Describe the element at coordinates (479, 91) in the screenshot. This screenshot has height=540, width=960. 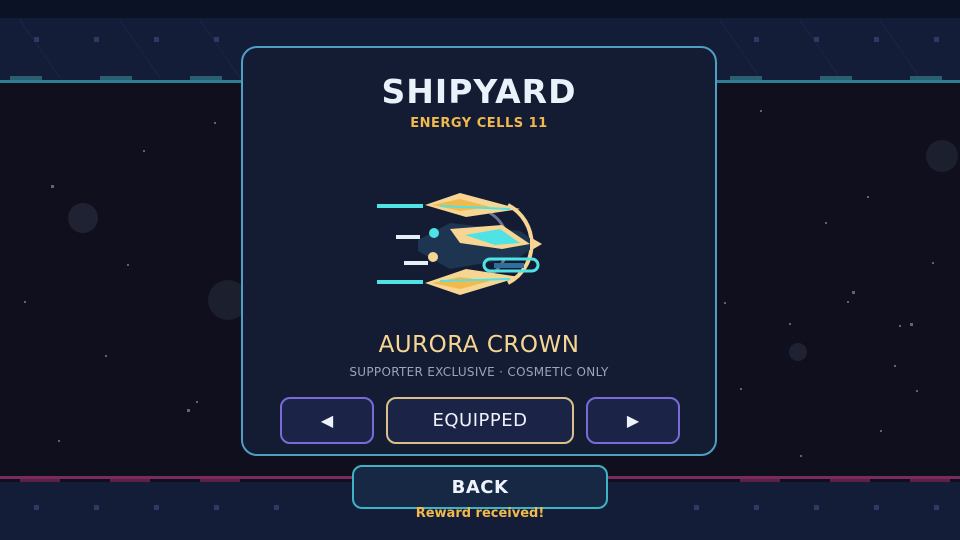
I see `page-title: SHIPYARD` at that location.